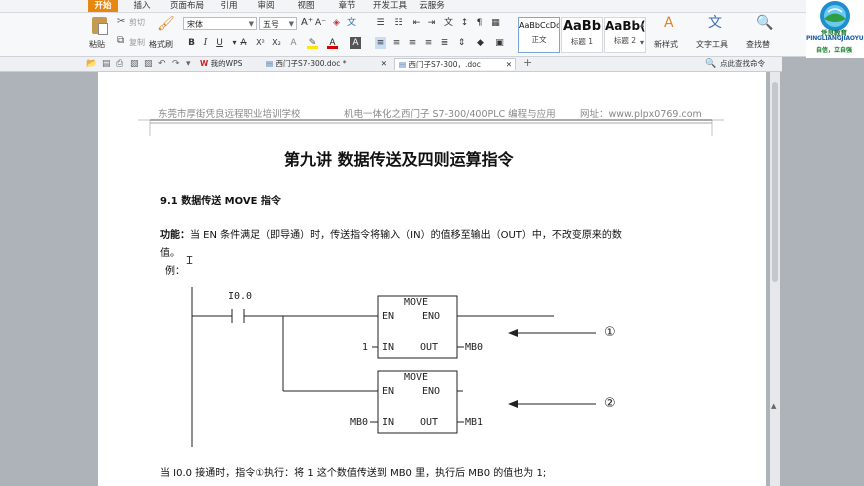 The width and height of the screenshot is (864, 486). What do you see at coordinates (220, 23) in the screenshot?
I see `font-name-select: 宋体 ▼` at bounding box center [220, 23].